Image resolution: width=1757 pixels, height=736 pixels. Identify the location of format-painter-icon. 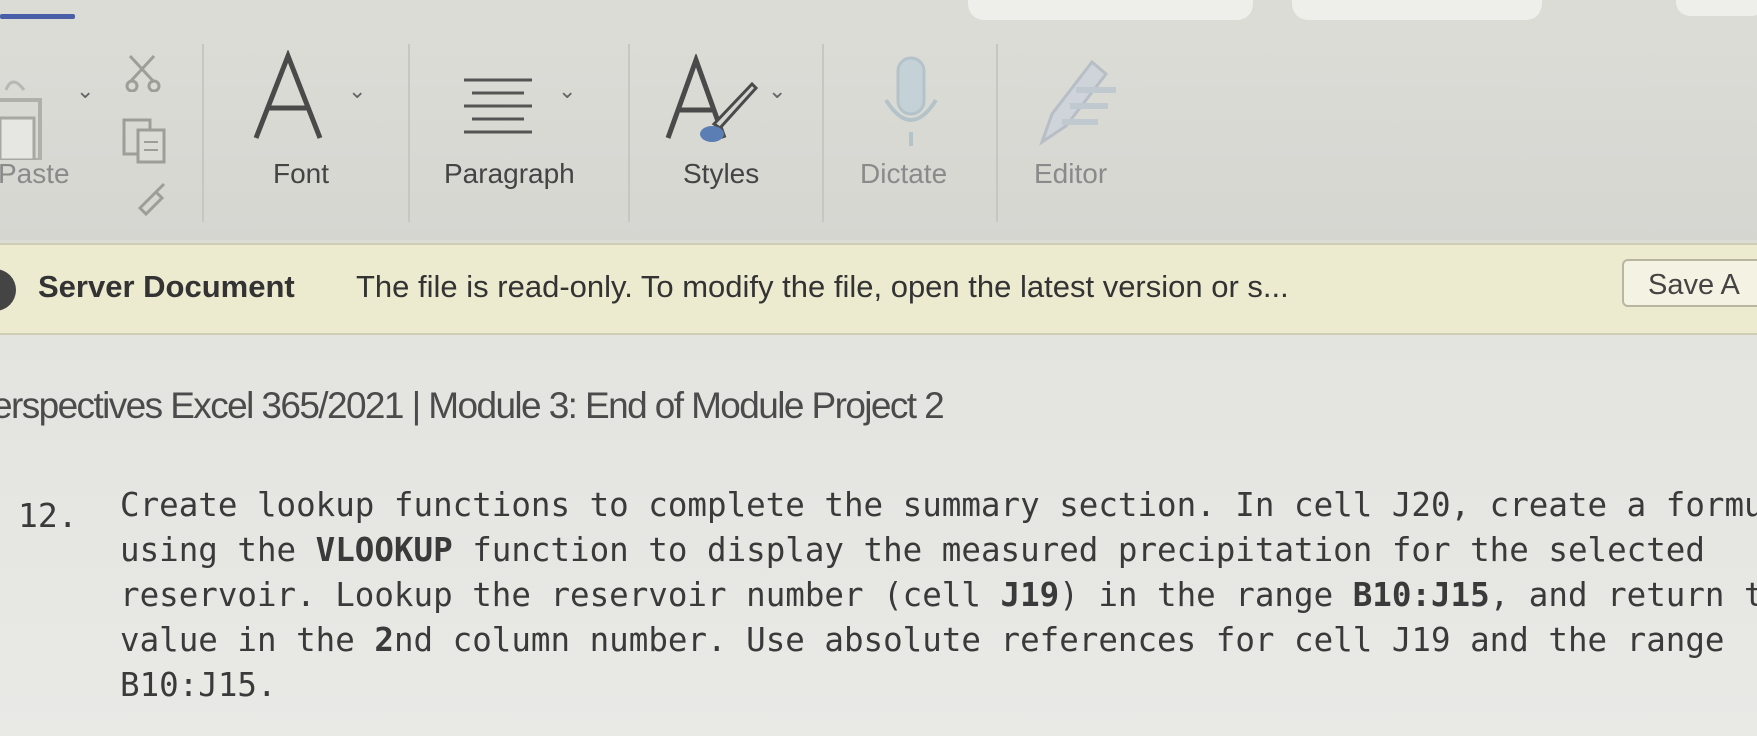
(152, 198).